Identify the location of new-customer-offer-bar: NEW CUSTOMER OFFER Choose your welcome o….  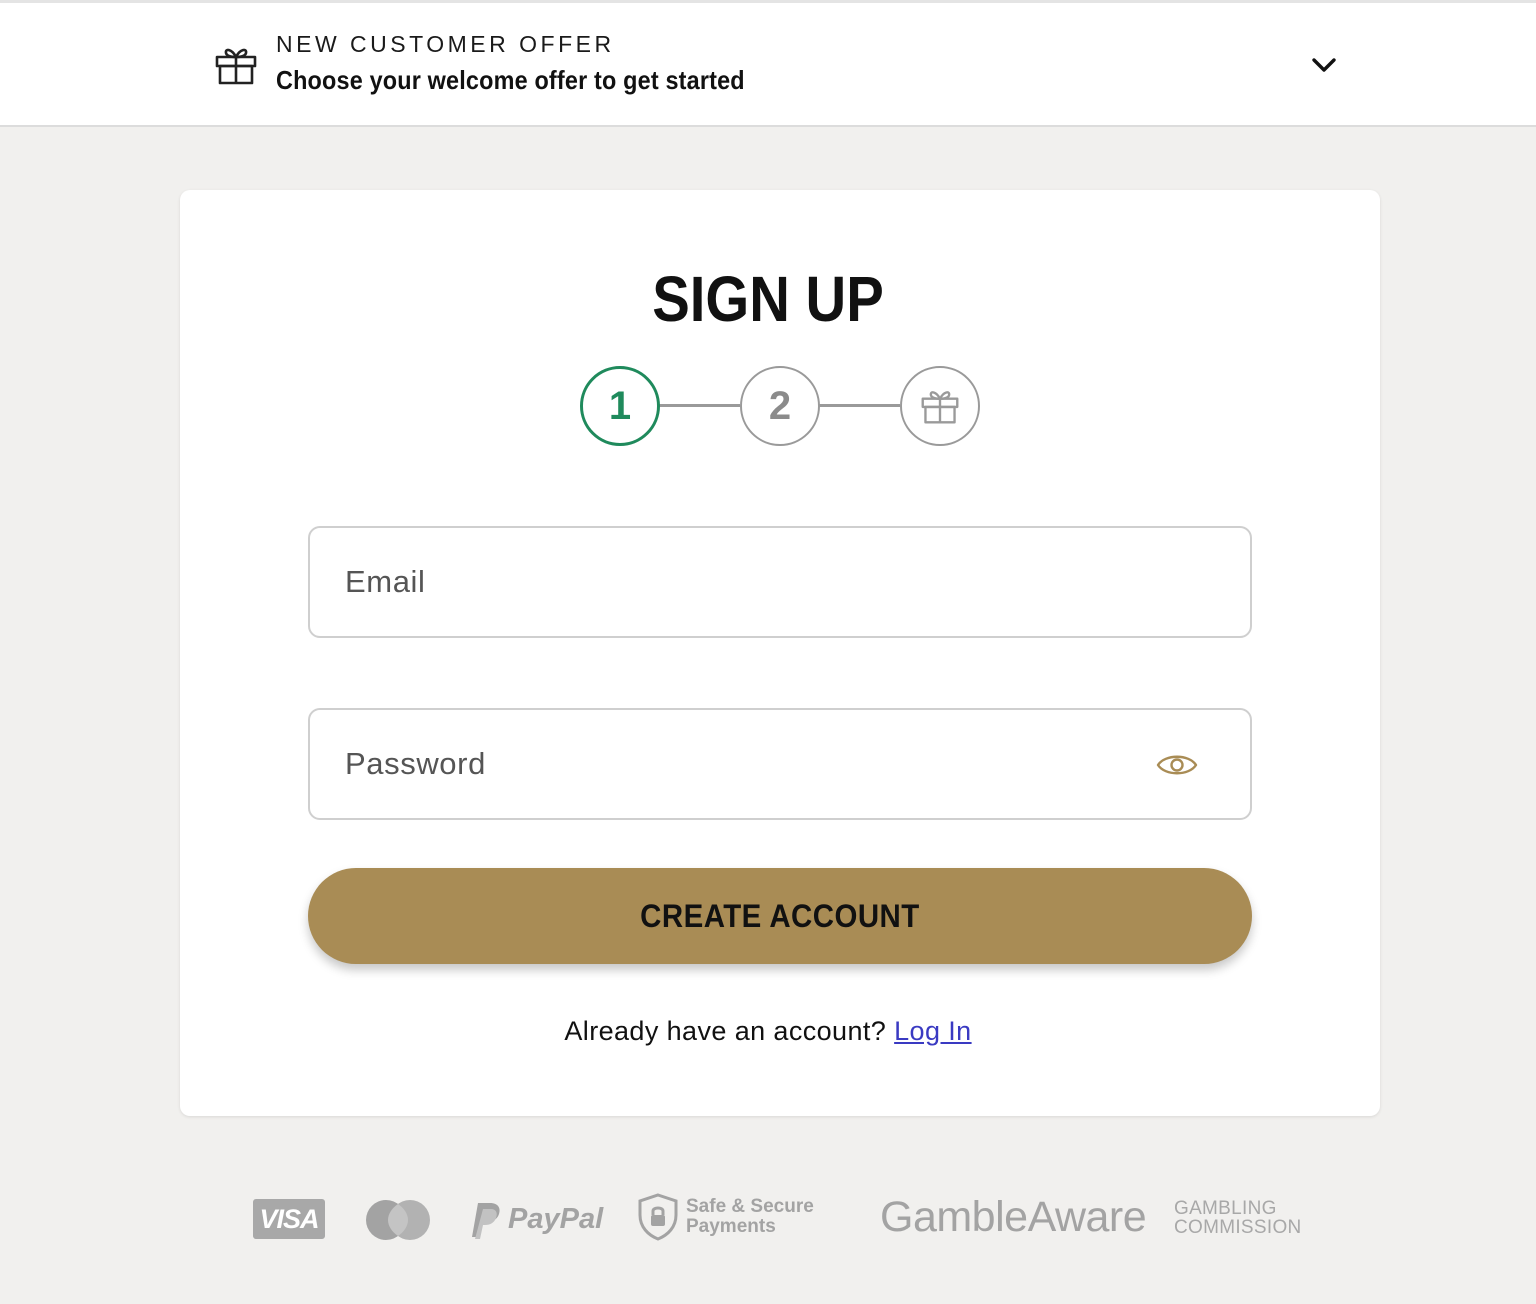
(768, 63).